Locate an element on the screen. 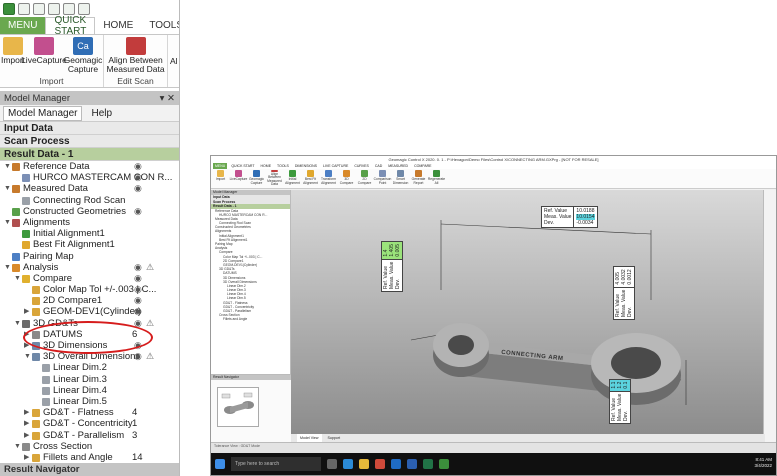 Image resolution: width=777 pixels, height=476 pixels. tab-model-manager: Model Manager is located at coordinates (43, 113).